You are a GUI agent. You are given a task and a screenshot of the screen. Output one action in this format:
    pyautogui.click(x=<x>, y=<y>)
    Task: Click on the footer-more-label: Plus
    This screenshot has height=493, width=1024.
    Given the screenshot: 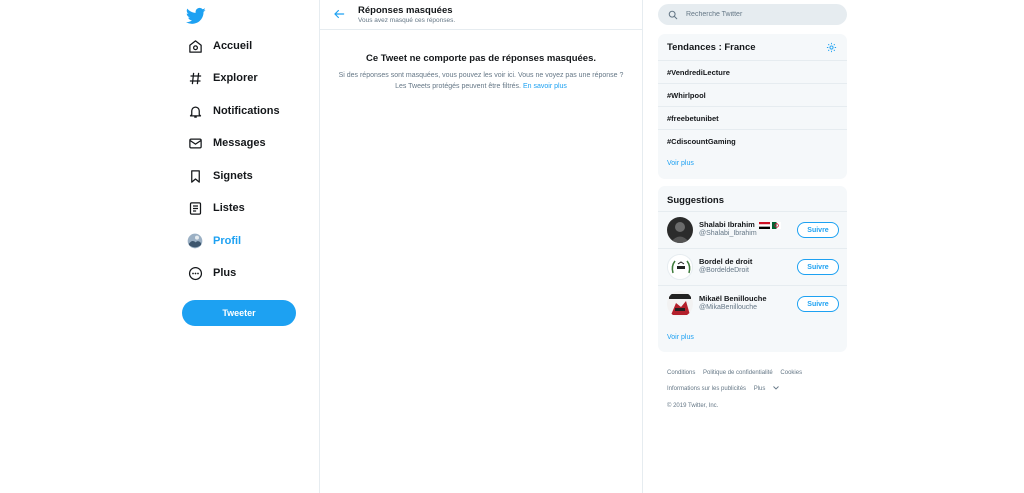 What is the action you would take?
    pyautogui.click(x=759, y=389)
    